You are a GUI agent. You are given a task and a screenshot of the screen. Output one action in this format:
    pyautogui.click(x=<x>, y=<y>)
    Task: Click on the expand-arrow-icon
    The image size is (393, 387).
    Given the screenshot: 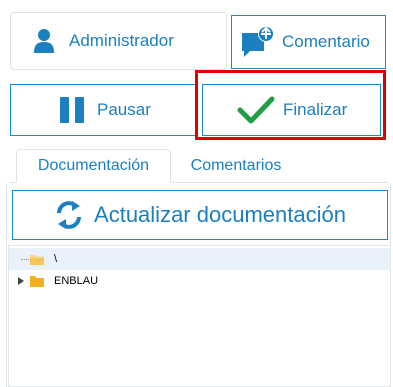 What is the action you would take?
    pyautogui.click(x=21, y=281)
    